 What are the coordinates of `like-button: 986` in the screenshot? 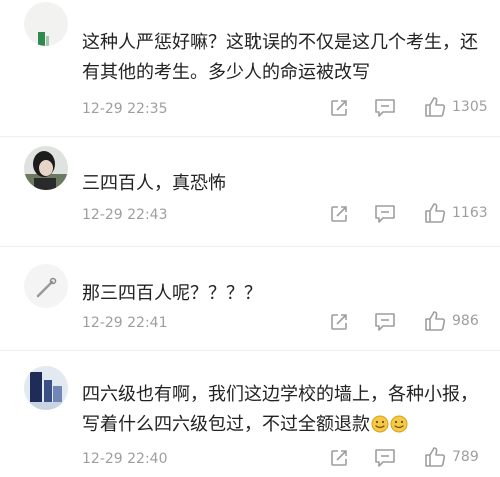 It's located at (451, 321).